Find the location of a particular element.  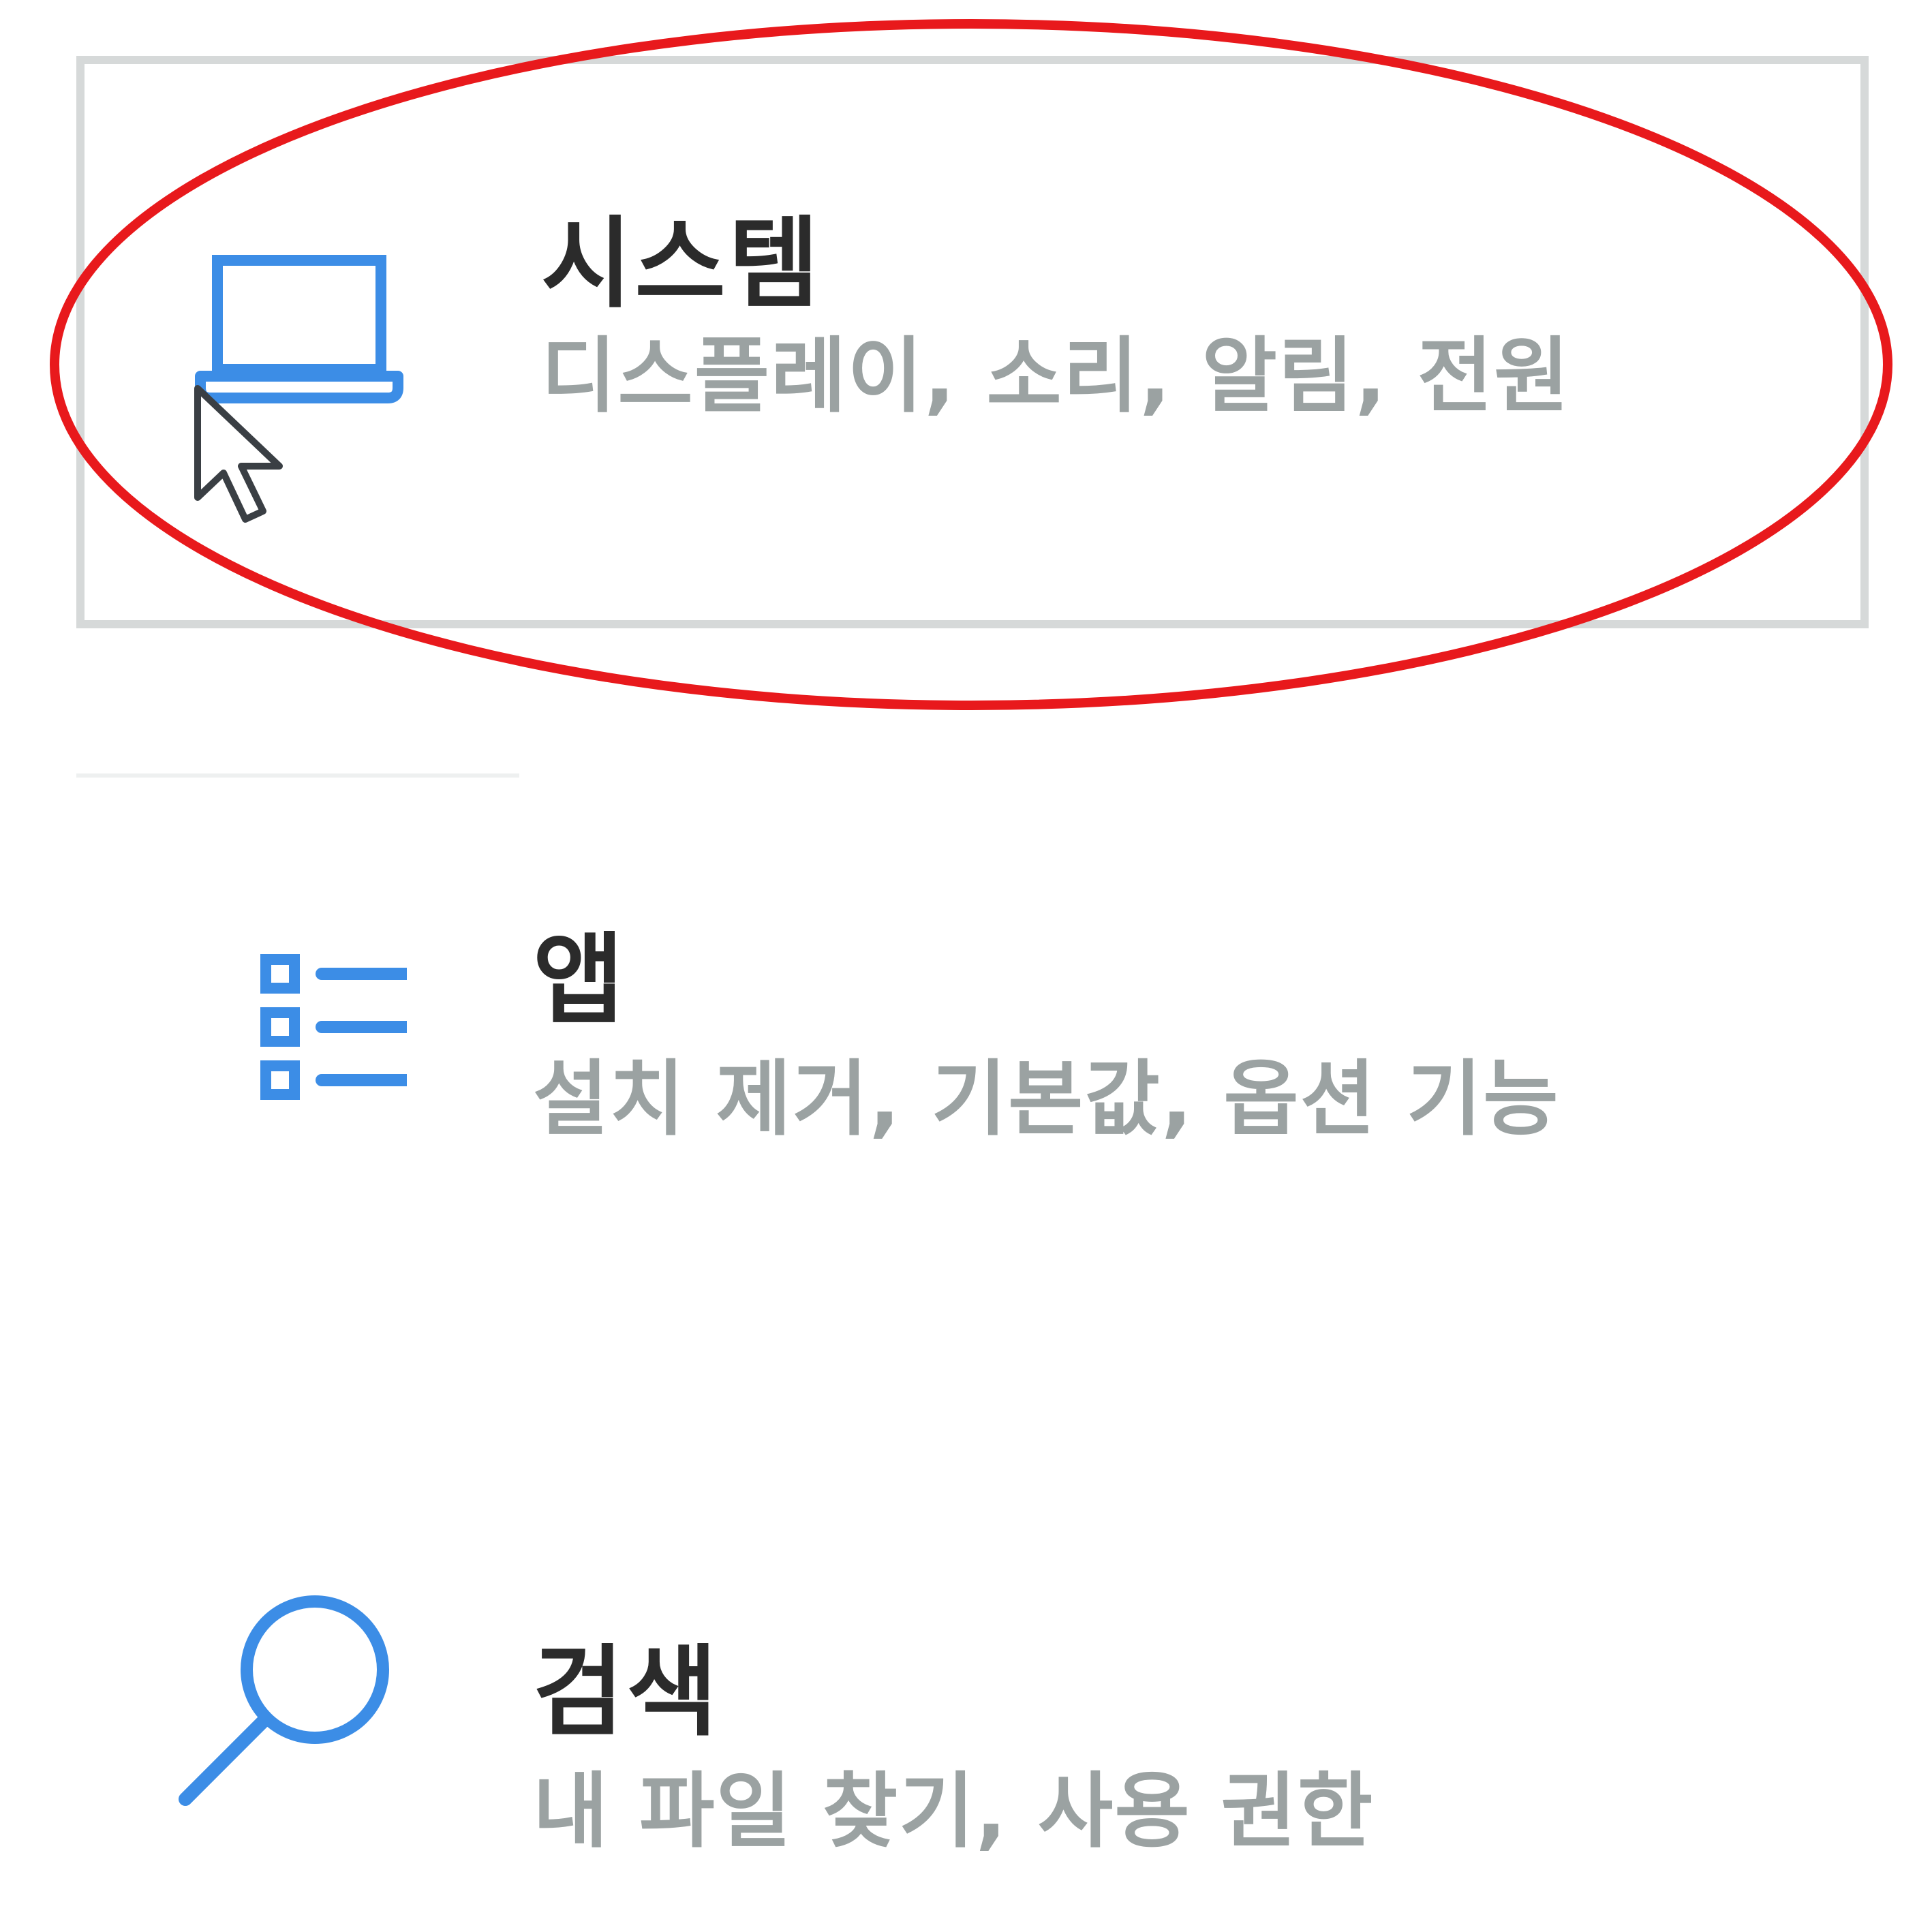

app-list-icon is located at coordinates (332, 1027).